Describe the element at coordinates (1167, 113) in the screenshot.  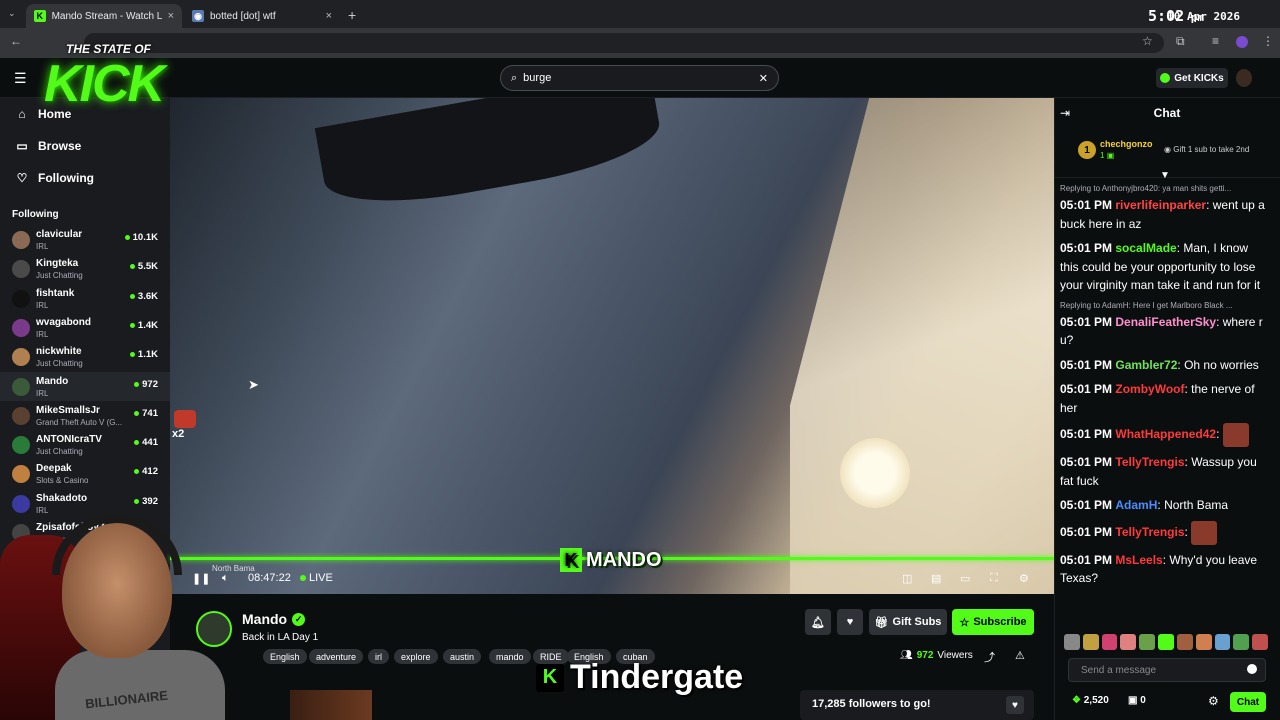
I see `chat-title: Chat` at that location.